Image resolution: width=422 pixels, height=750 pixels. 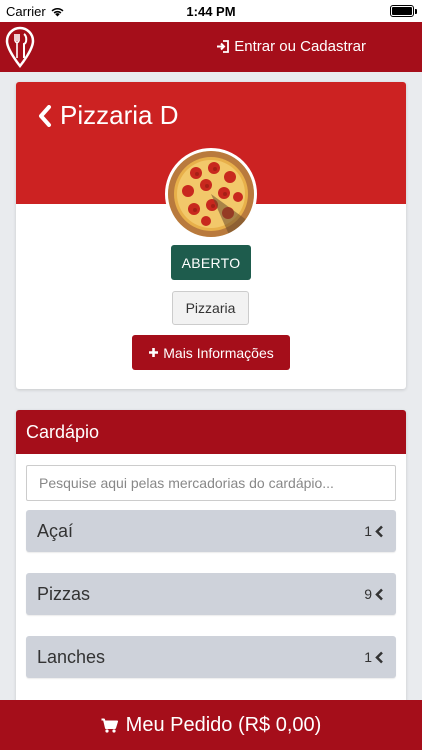 I want to click on menu-category-count: 9, so click(x=368, y=594).